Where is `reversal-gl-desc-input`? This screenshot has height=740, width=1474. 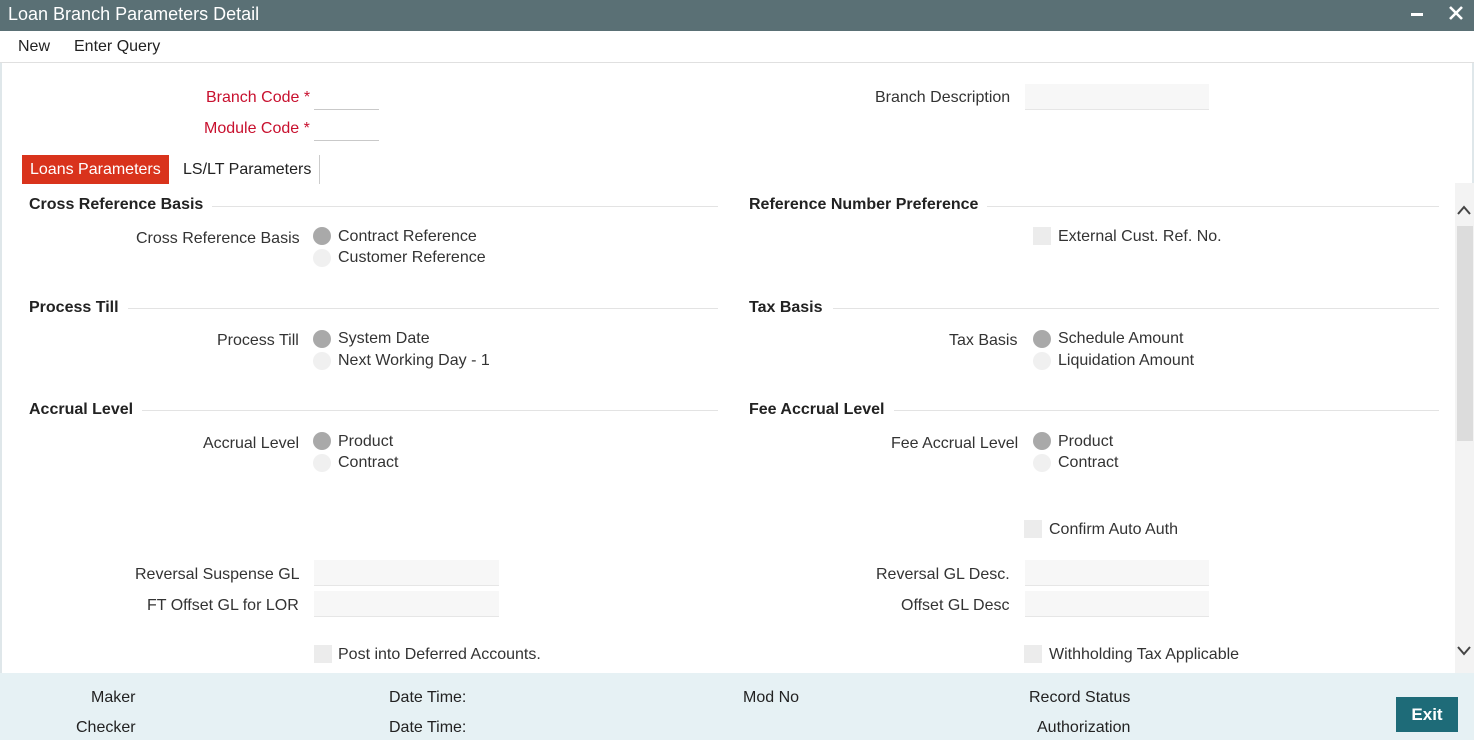
reversal-gl-desc-input is located at coordinates (1117, 573).